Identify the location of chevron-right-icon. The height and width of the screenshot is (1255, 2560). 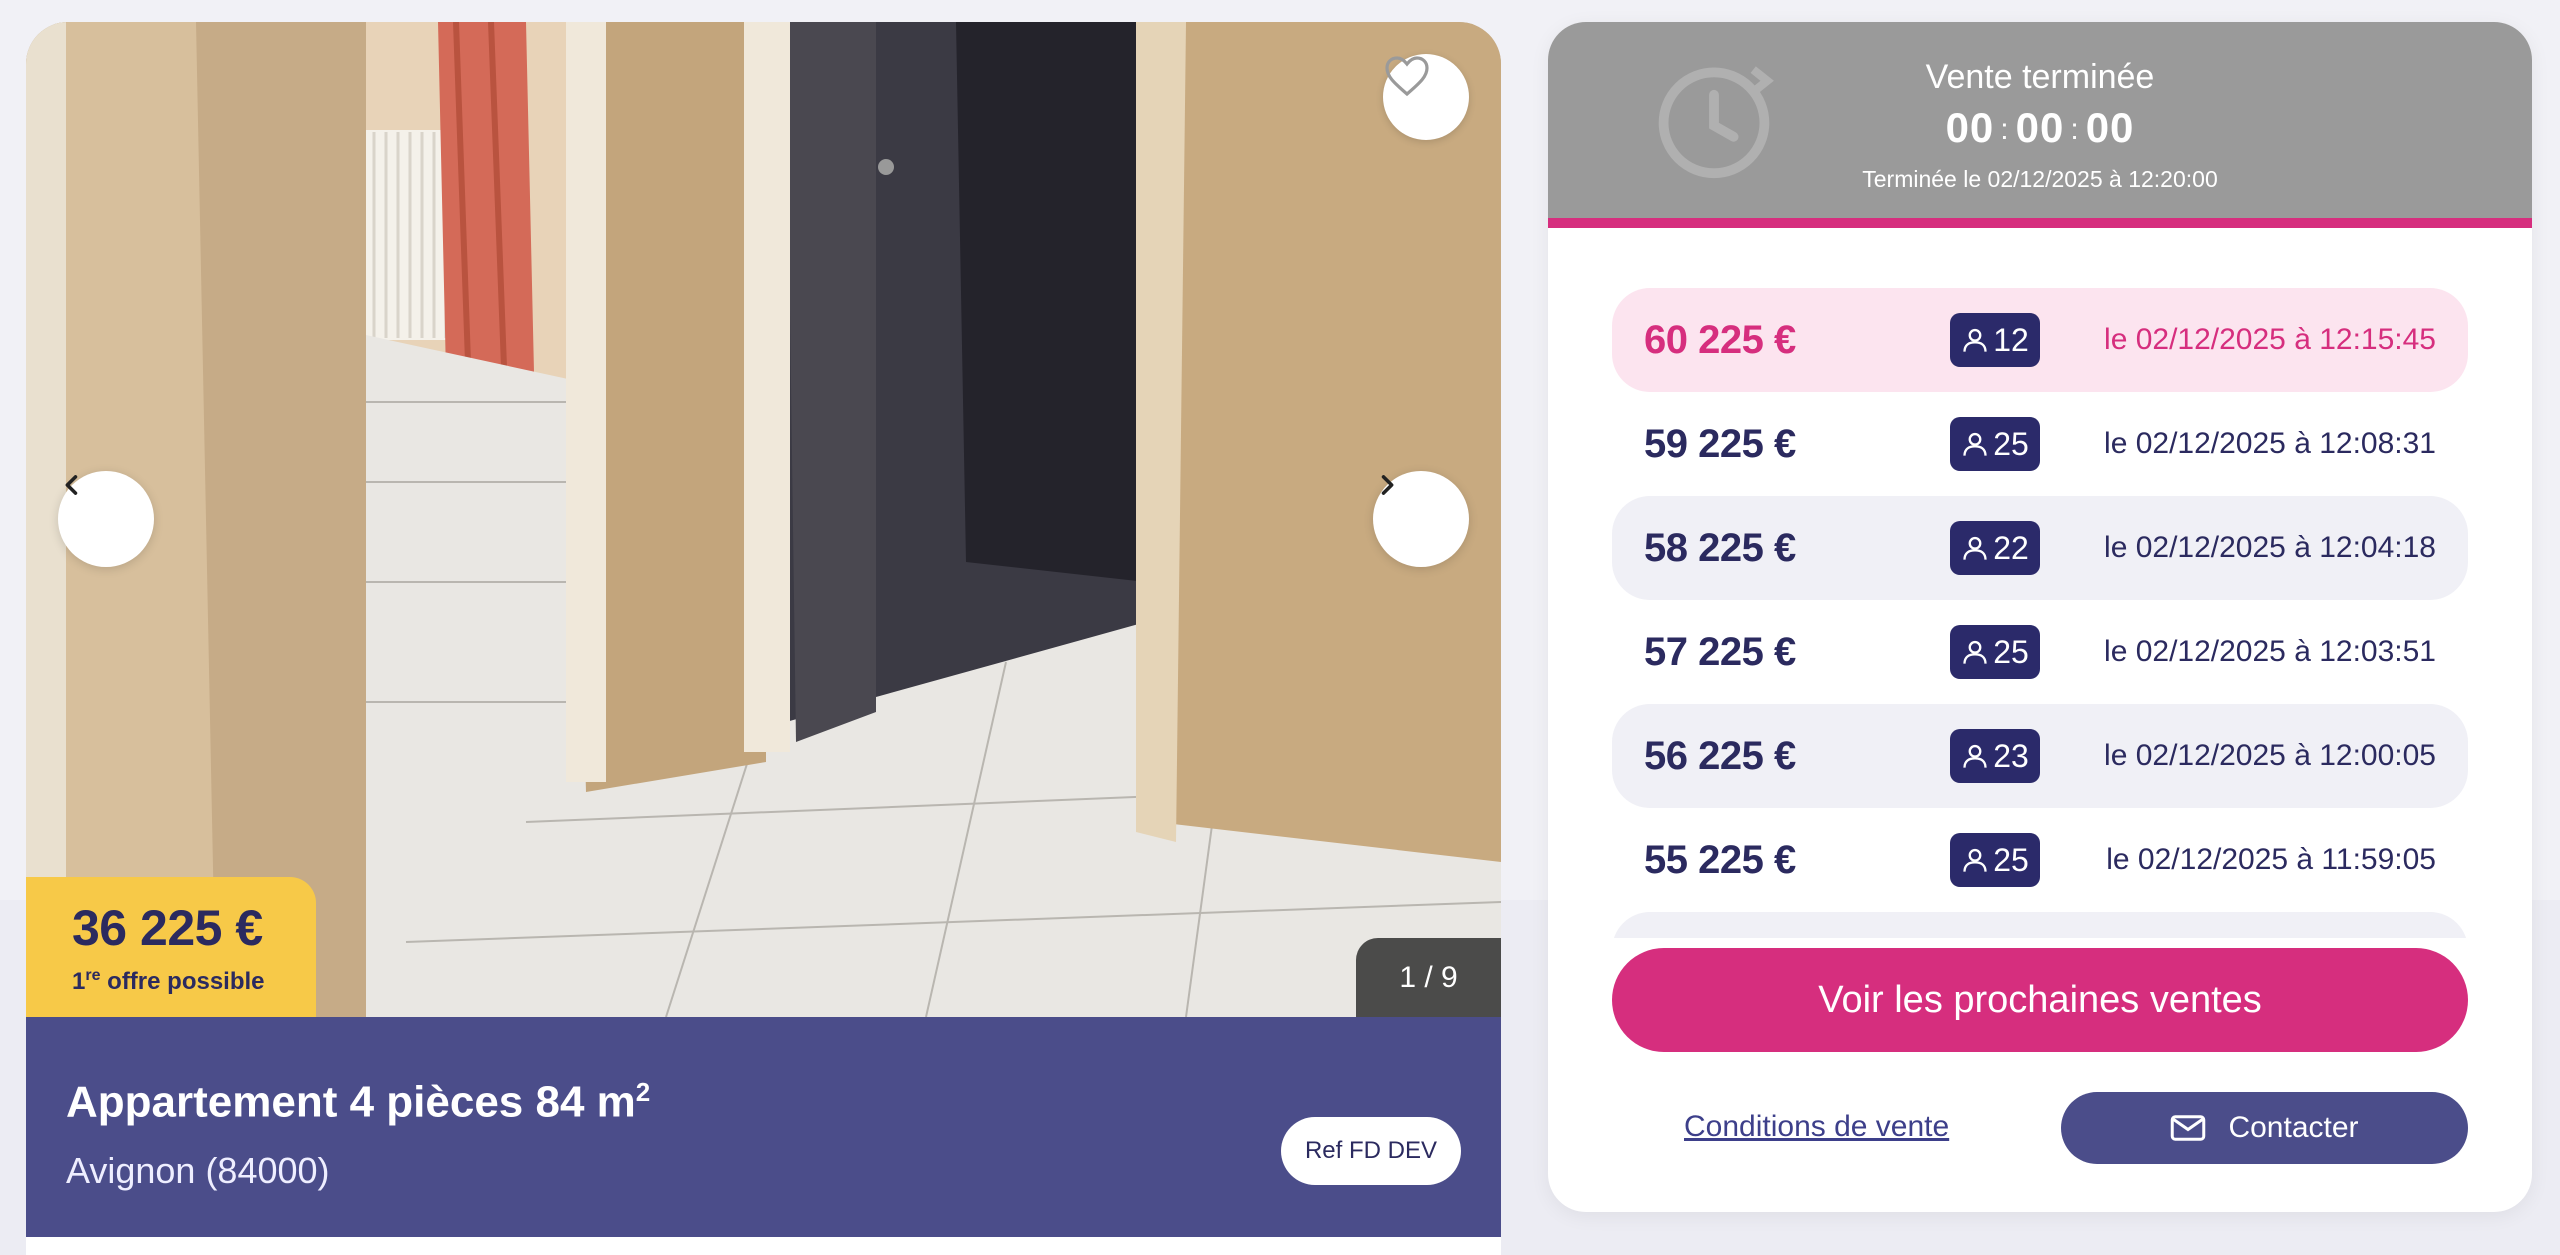
(1387, 485).